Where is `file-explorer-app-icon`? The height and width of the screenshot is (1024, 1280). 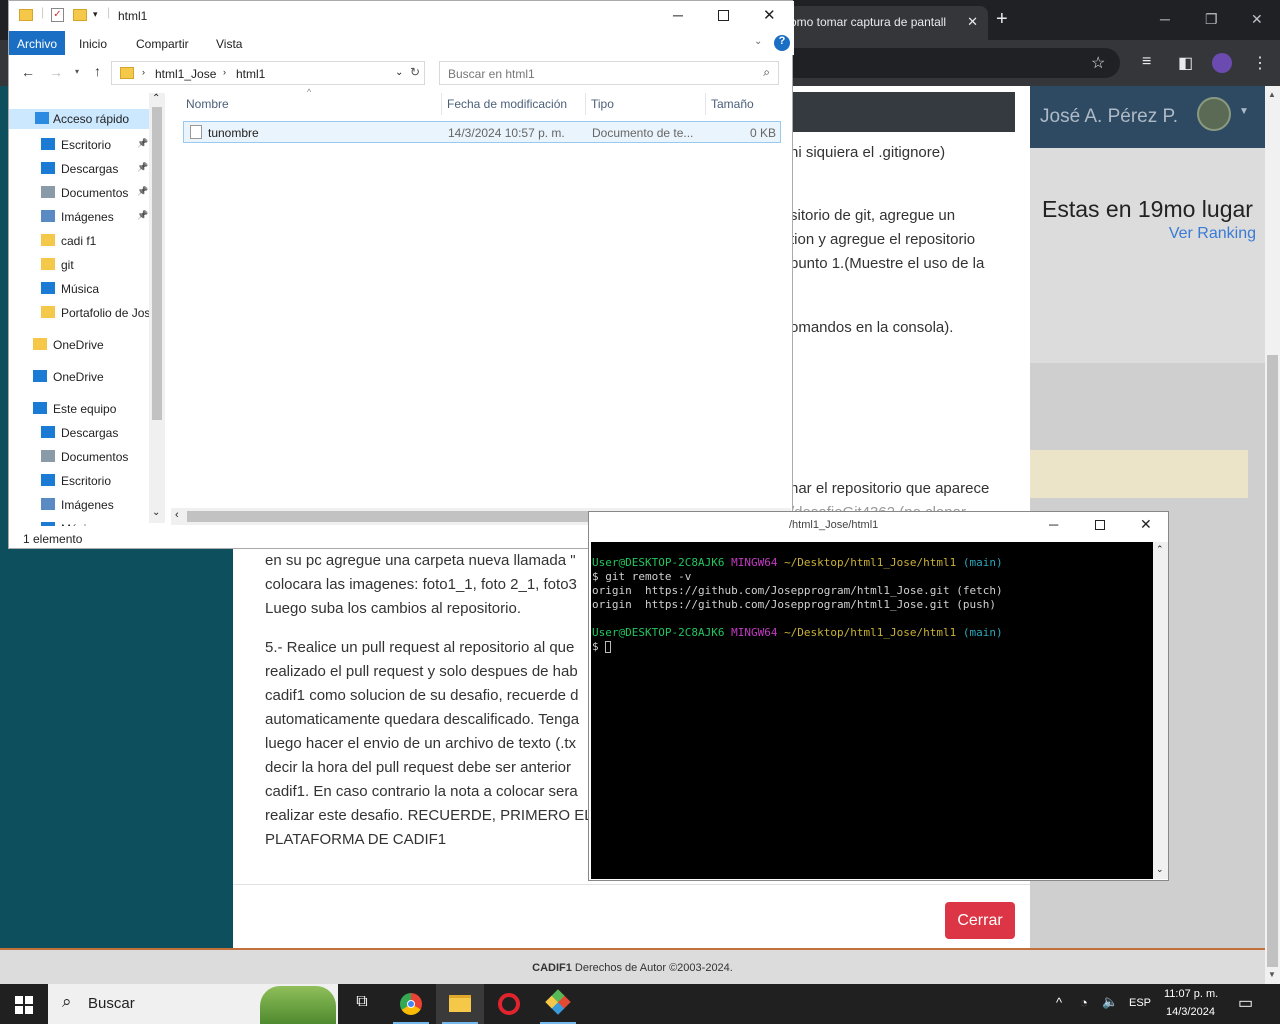
file-explorer-app-icon is located at coordinates (460, 1004).